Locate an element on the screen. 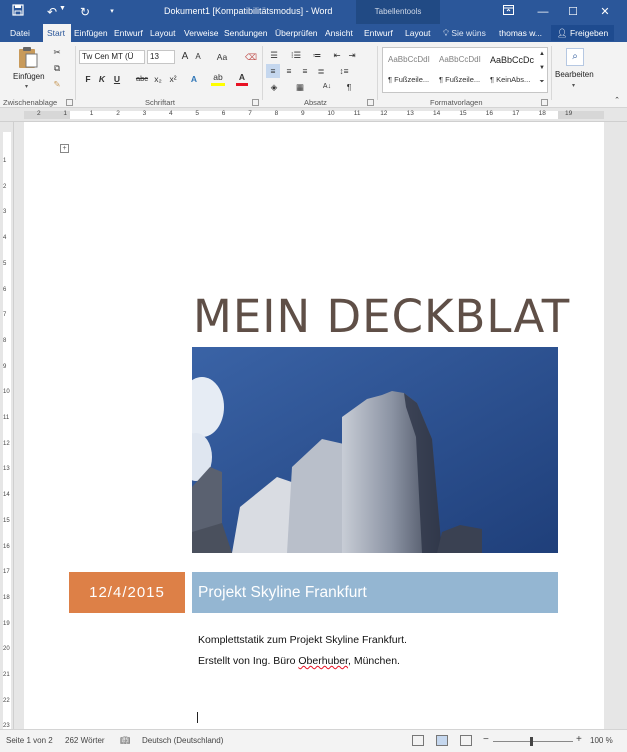  font-name-field: Tw Cen MT (Ü is located at coordinates (112, 57).